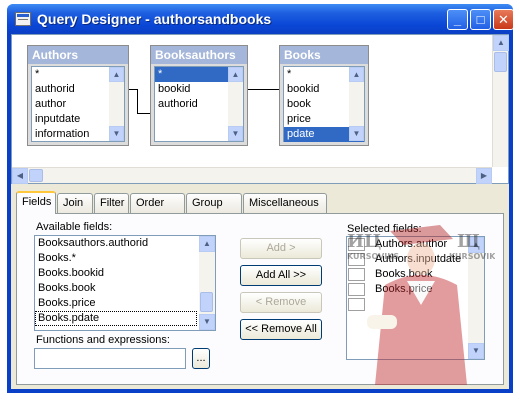  Describe the element at coordinates (199, 104) in the screenshot. I see `table-booksauthors-fields: * bookid authorid ▲ ▼` at that location.